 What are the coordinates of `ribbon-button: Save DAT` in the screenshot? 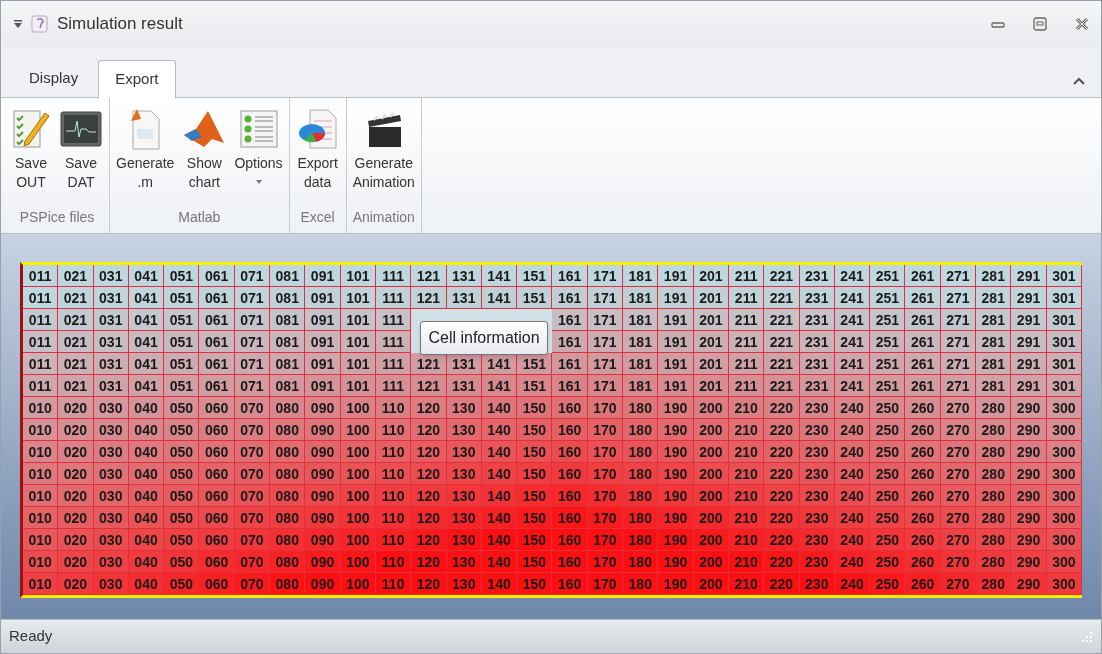 It's located at (81, 148).